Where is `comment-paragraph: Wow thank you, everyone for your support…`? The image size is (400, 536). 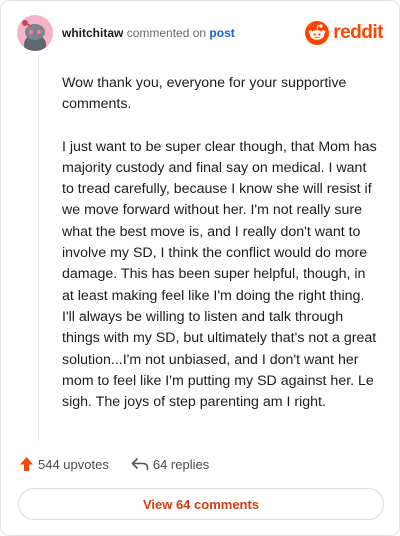 comment-paragraph: Wow thank you, everyone for your support… is located at coordinates (204, 94).